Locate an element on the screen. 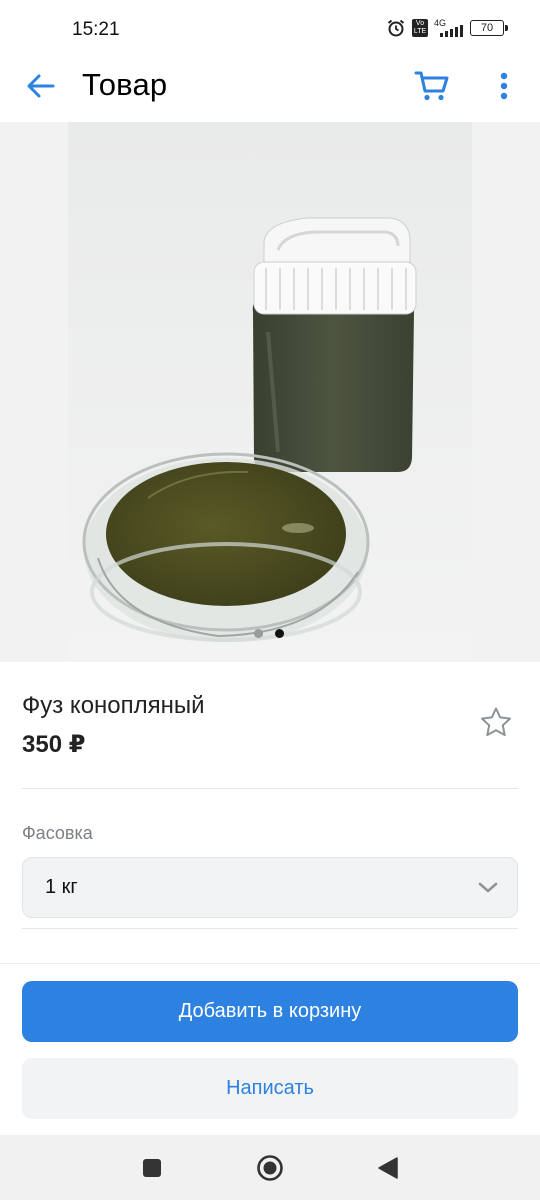 This screenshot has width=540, height=1200. app-header: Товар is located at coordinates (270, 91).